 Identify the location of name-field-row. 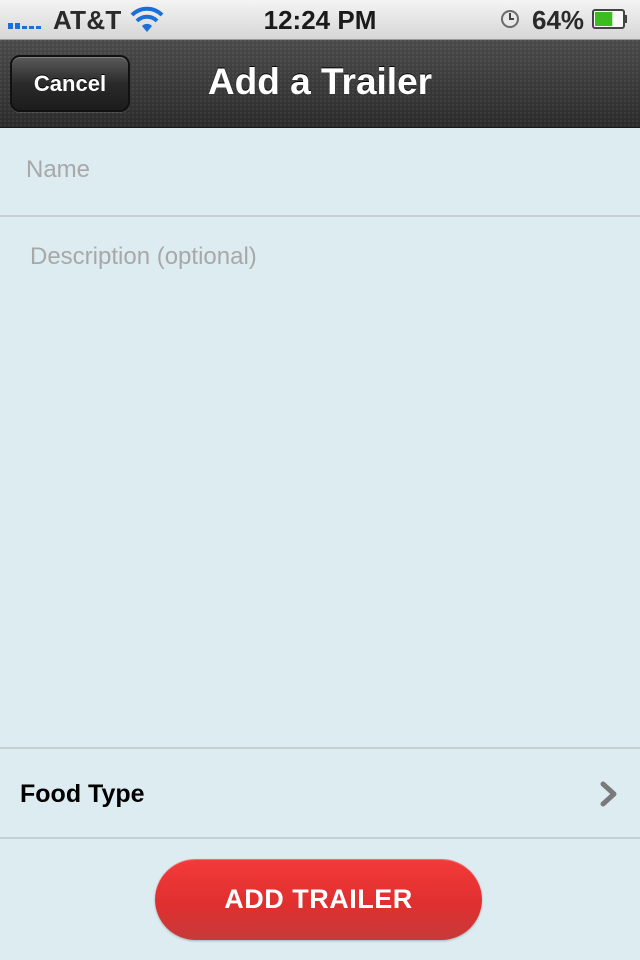
(320, 172).